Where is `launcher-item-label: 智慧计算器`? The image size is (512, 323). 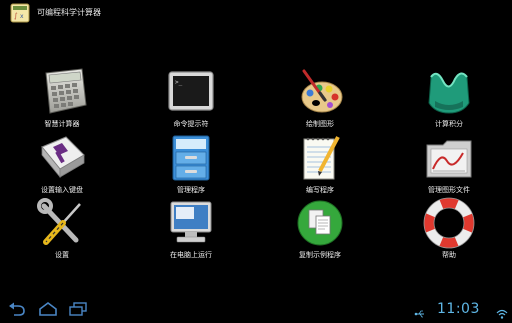
launcher-item-label: 智慧计算器 is located at coordinates (62, 124).